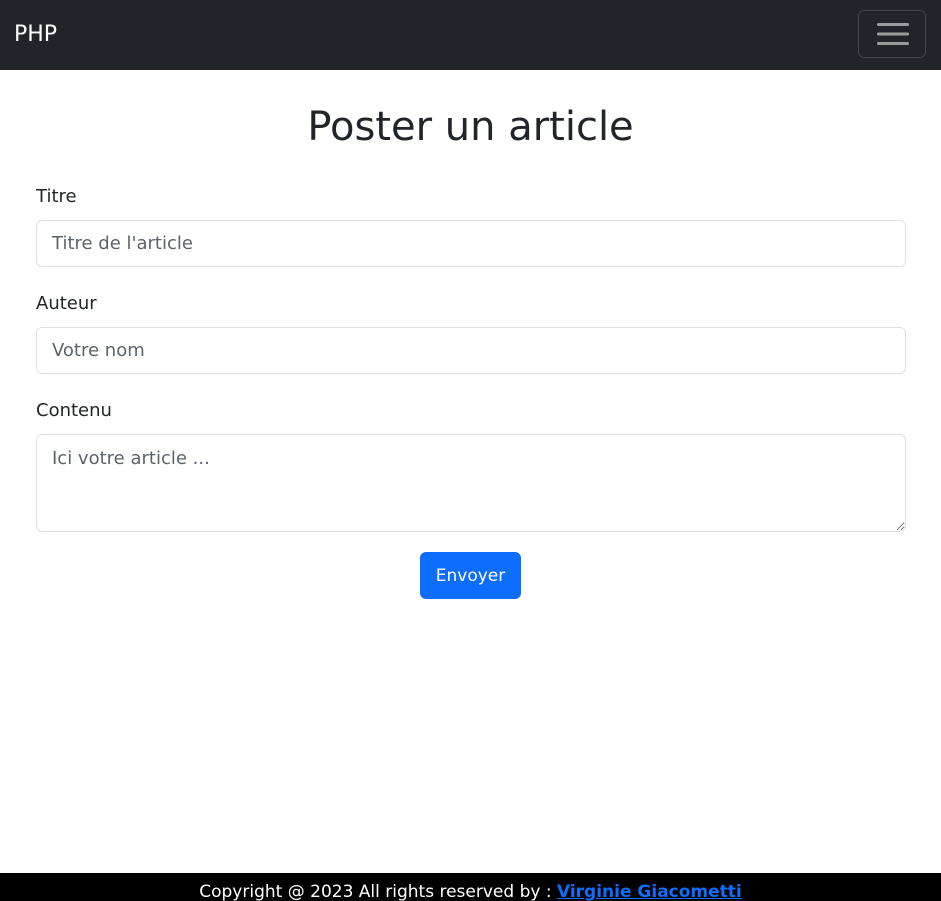 This screenshot has width=941, height=901. I want to click on navbar-toggler-button, so click(892, 34).